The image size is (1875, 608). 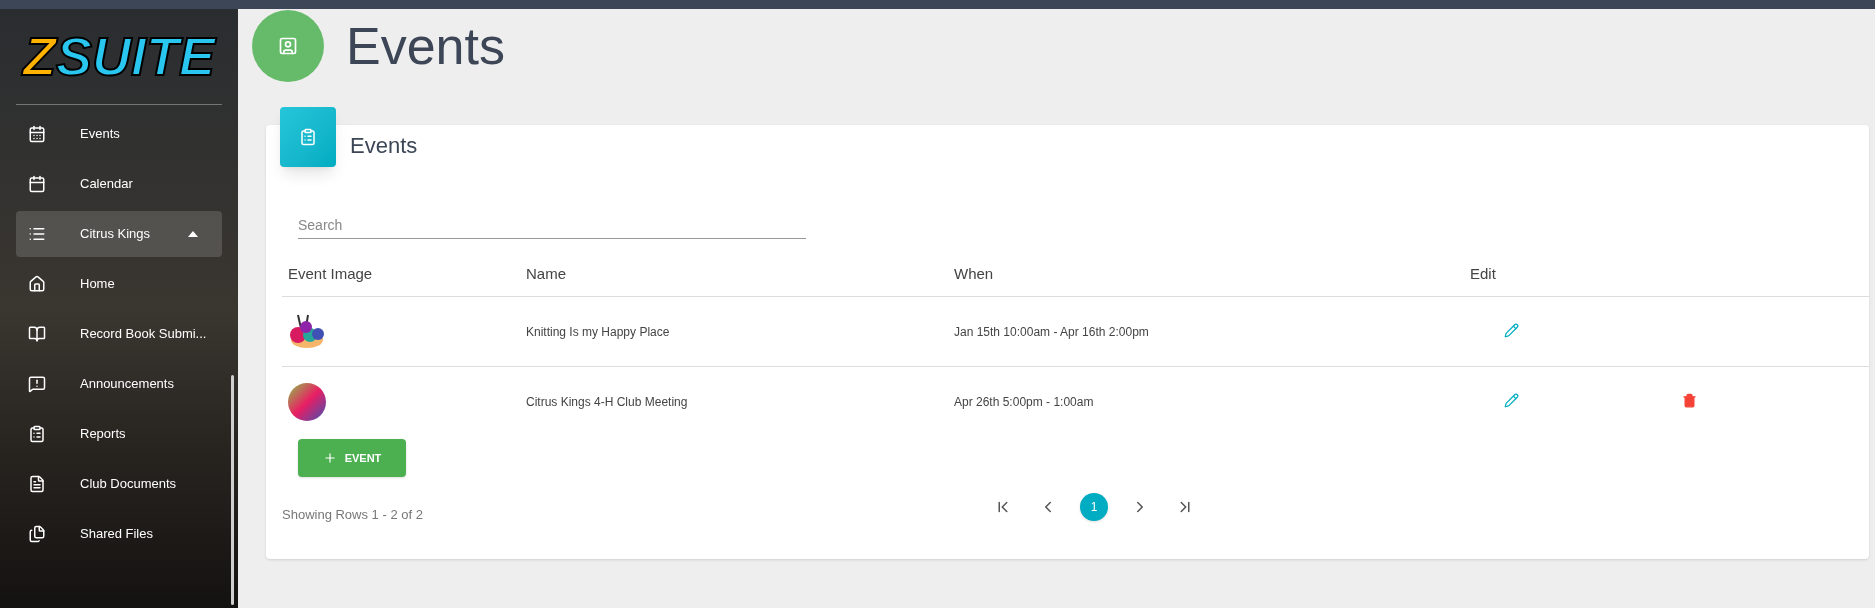 What do you see at coordinates (1483, 274) in the screenshot?
I see `column-header: Edit` at bounding box center [1483, 274].